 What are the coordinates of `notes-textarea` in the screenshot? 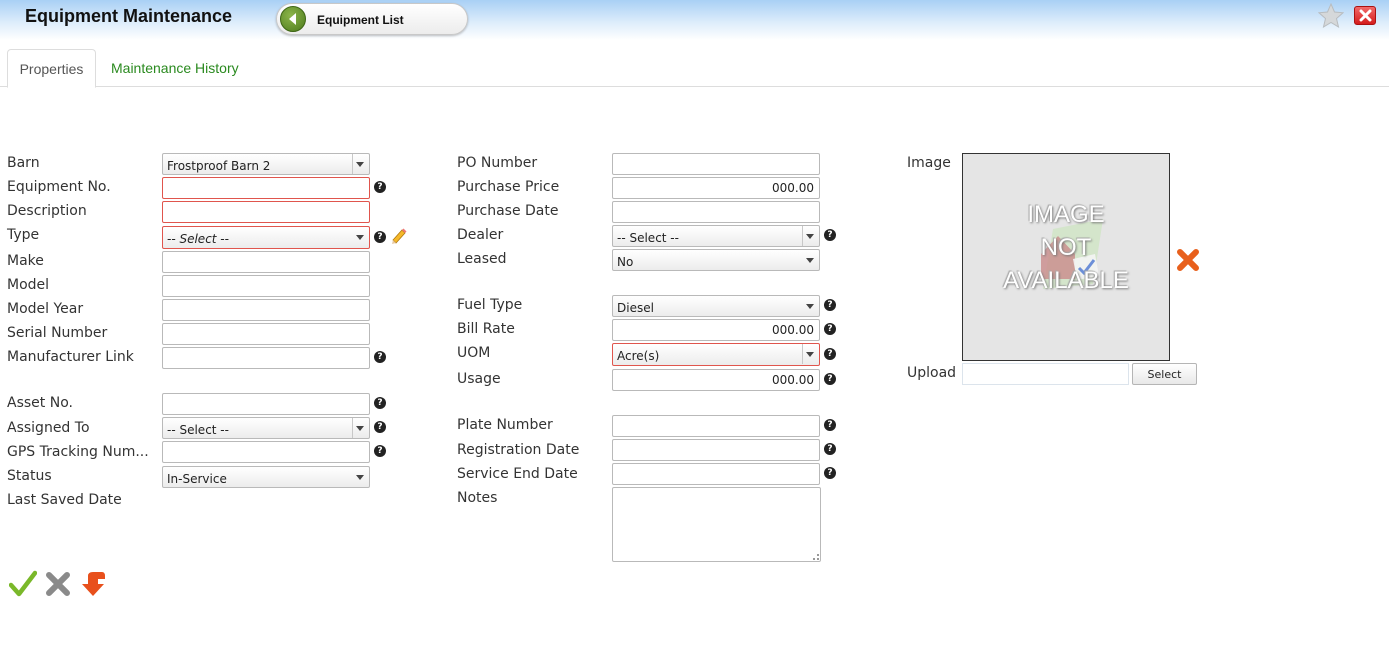 It's located at (716, 524).